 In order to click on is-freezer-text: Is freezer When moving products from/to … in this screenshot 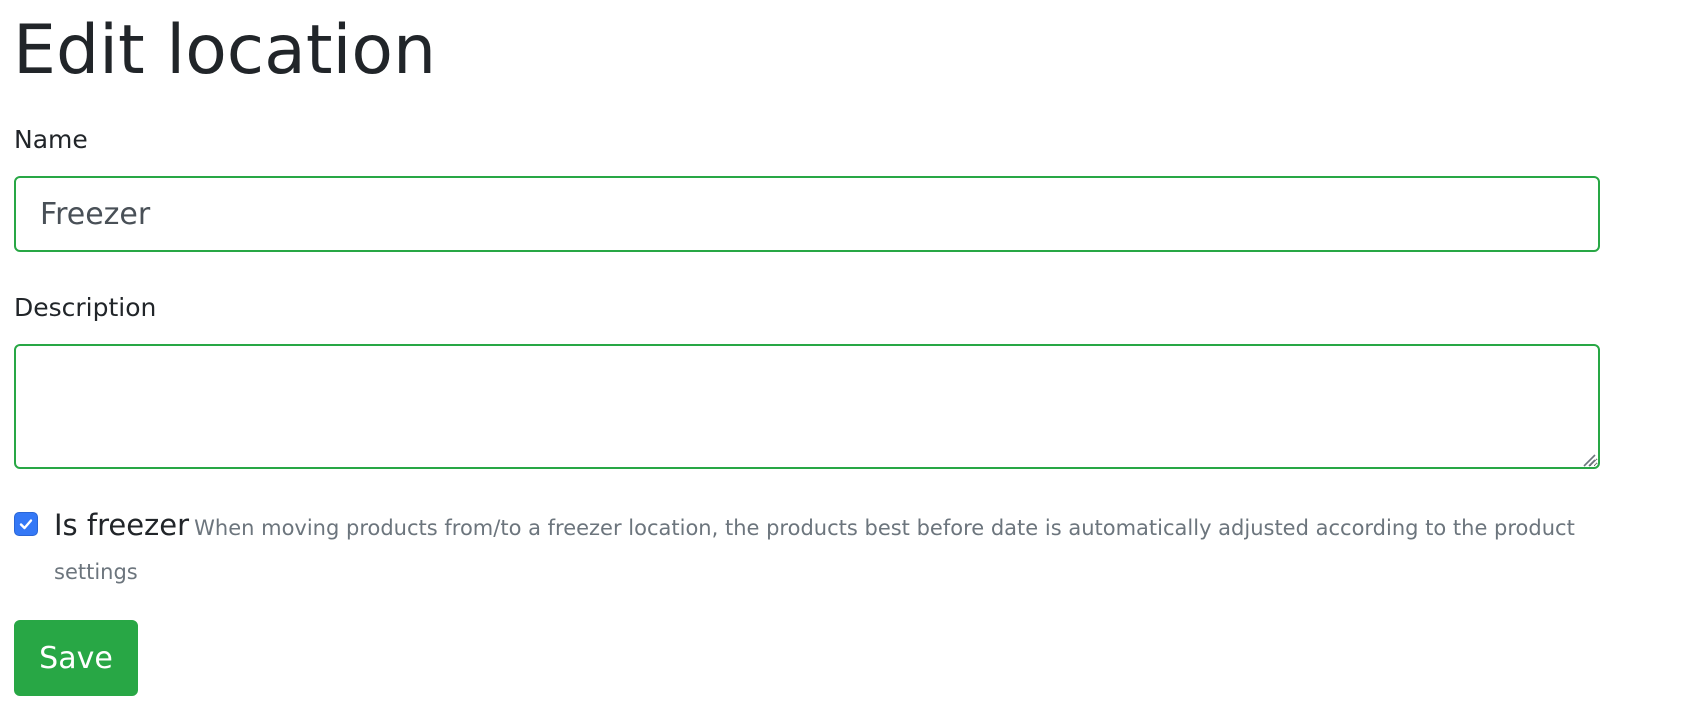, I will do `click(824, 549)`.